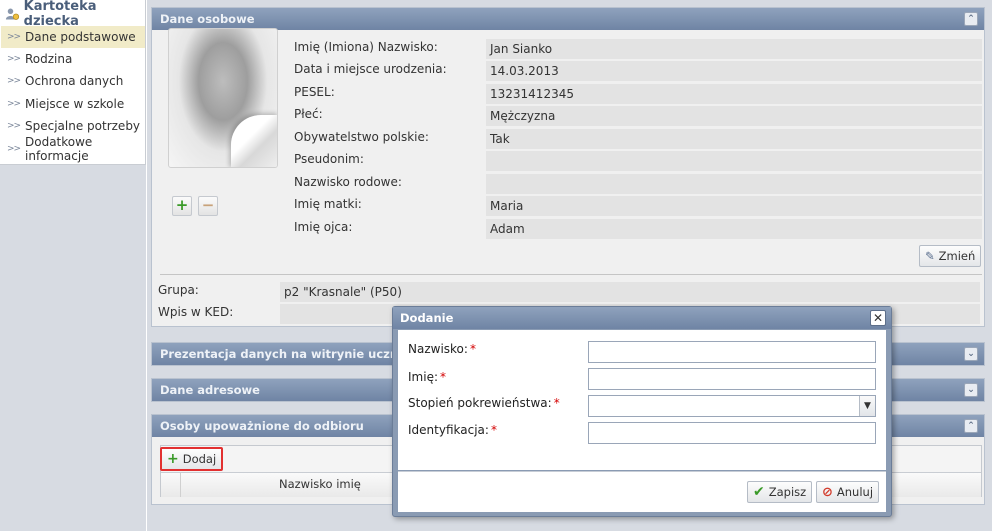 This screenshot has height=531, width=992. What do you see at coordinates (732, 379) in the screenshot?
I see `first-name-input` at bounding box center [732, 379].